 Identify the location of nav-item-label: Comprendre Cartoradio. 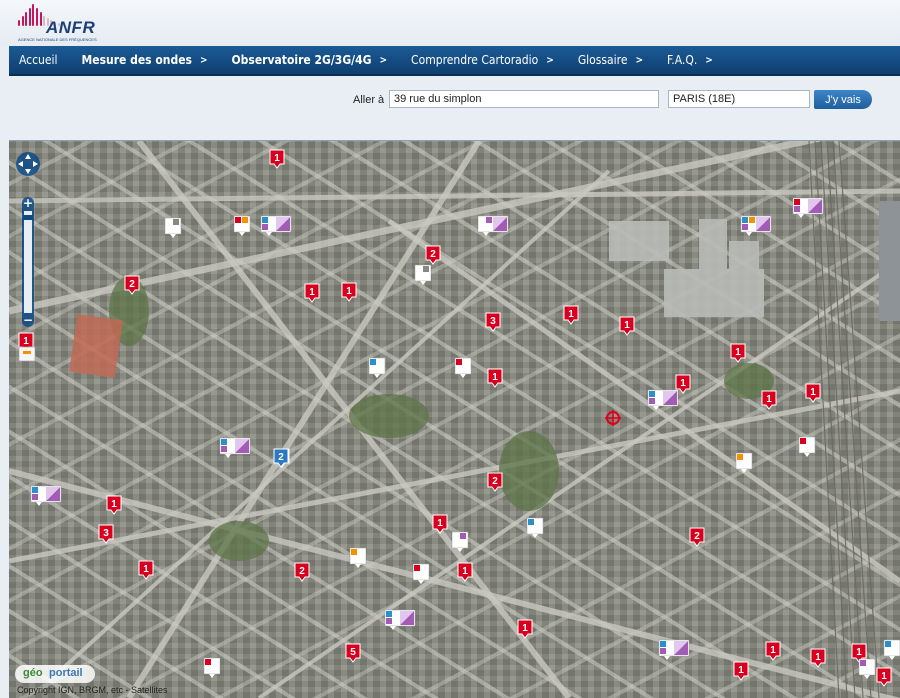
(475, 60).